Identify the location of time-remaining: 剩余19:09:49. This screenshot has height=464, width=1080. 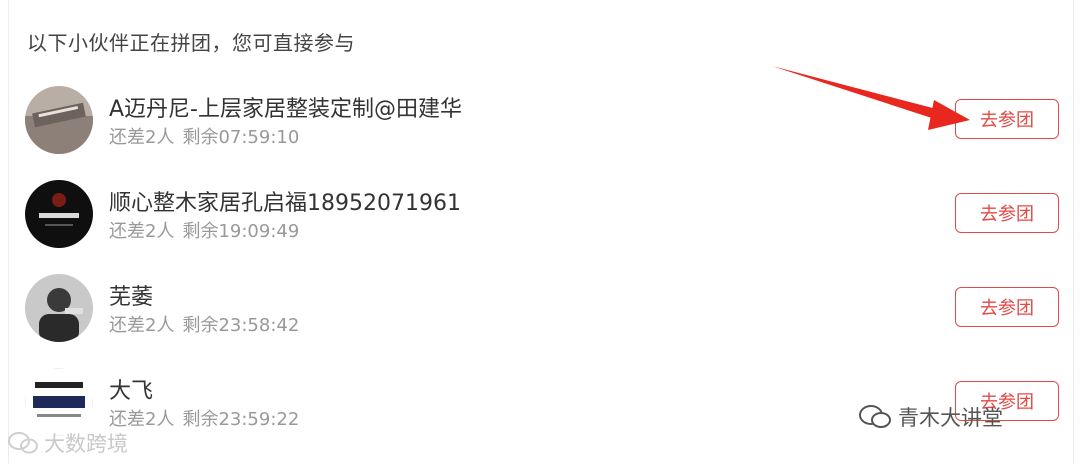
(241, 231).